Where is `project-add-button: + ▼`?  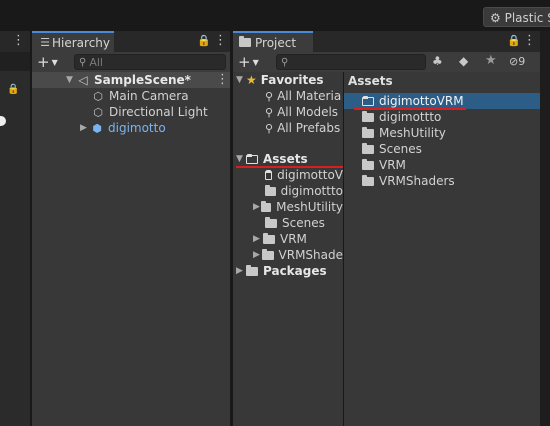 project-add-button: + ▼ is located at coordinates (248, 62).